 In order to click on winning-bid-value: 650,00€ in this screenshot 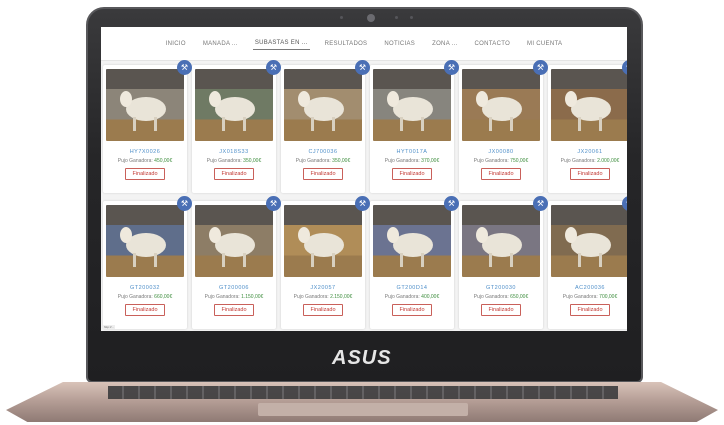, I will do `click(519, 297)`.